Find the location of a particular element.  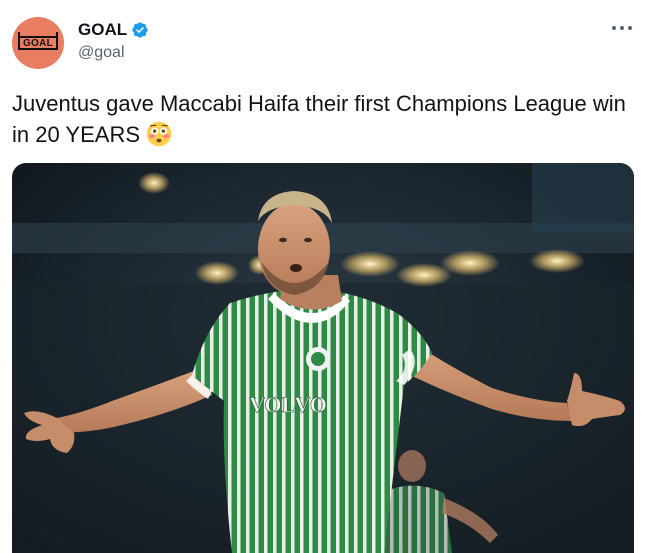

jersey-sponsor-text: VOLVO is located at coordinates (288, 404).